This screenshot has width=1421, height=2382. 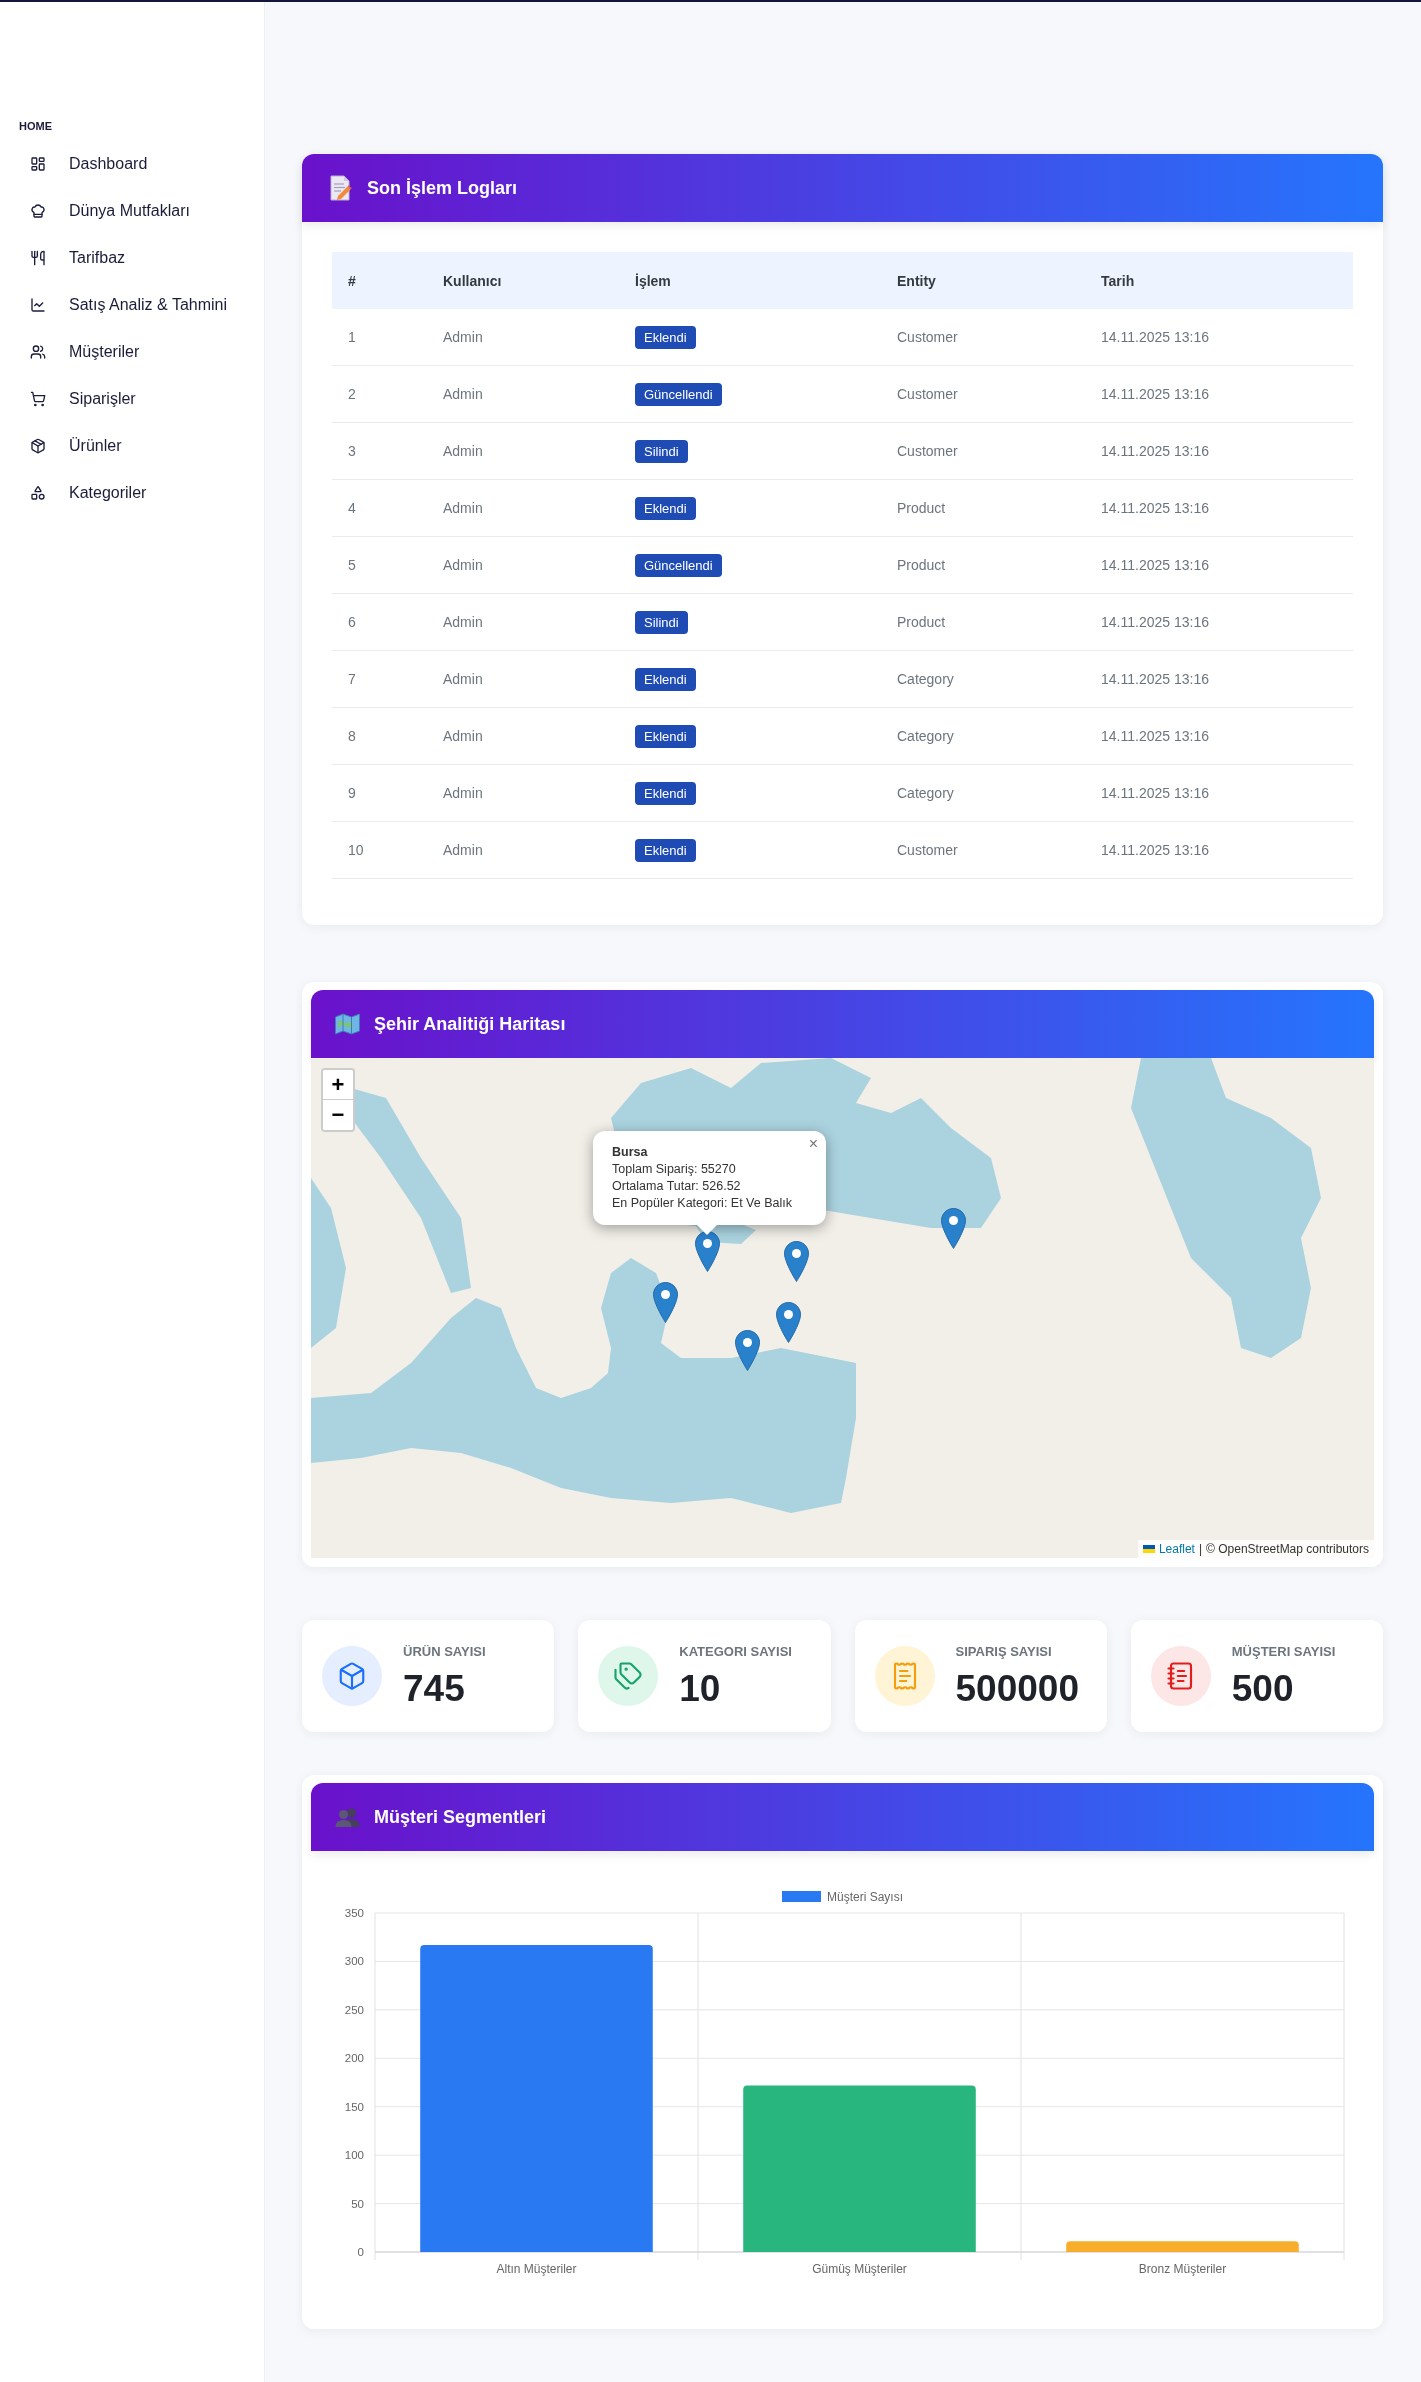 What do you see at coordinates (354, 2106) in the screenshot?
I see `y-tick-label: 150` at bounding box center [354, 2106].